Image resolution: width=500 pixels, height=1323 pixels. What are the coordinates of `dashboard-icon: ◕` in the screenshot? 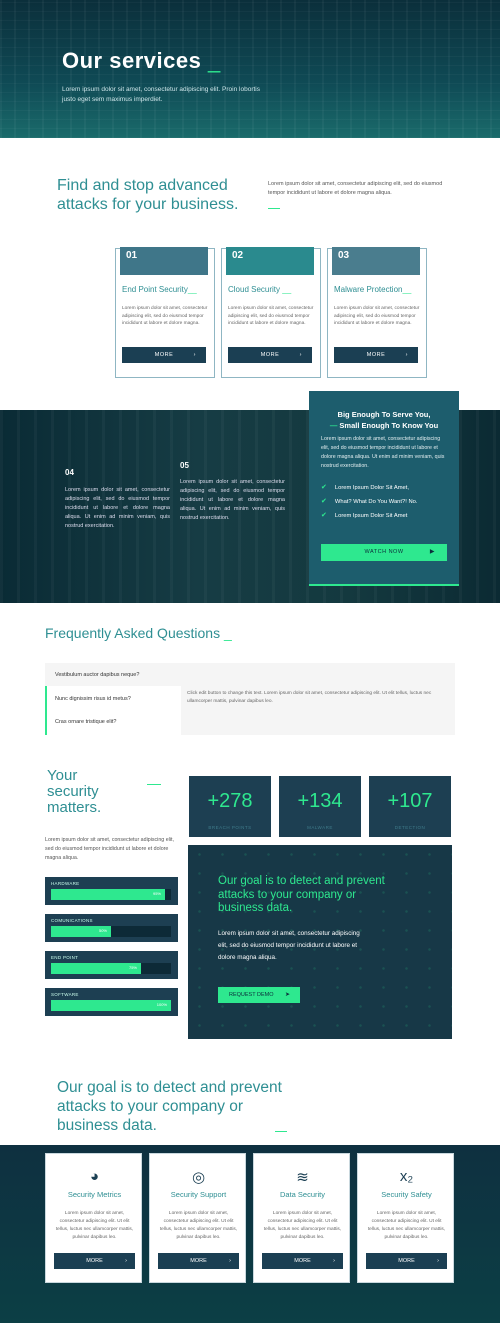 It's located at (94, 1176).